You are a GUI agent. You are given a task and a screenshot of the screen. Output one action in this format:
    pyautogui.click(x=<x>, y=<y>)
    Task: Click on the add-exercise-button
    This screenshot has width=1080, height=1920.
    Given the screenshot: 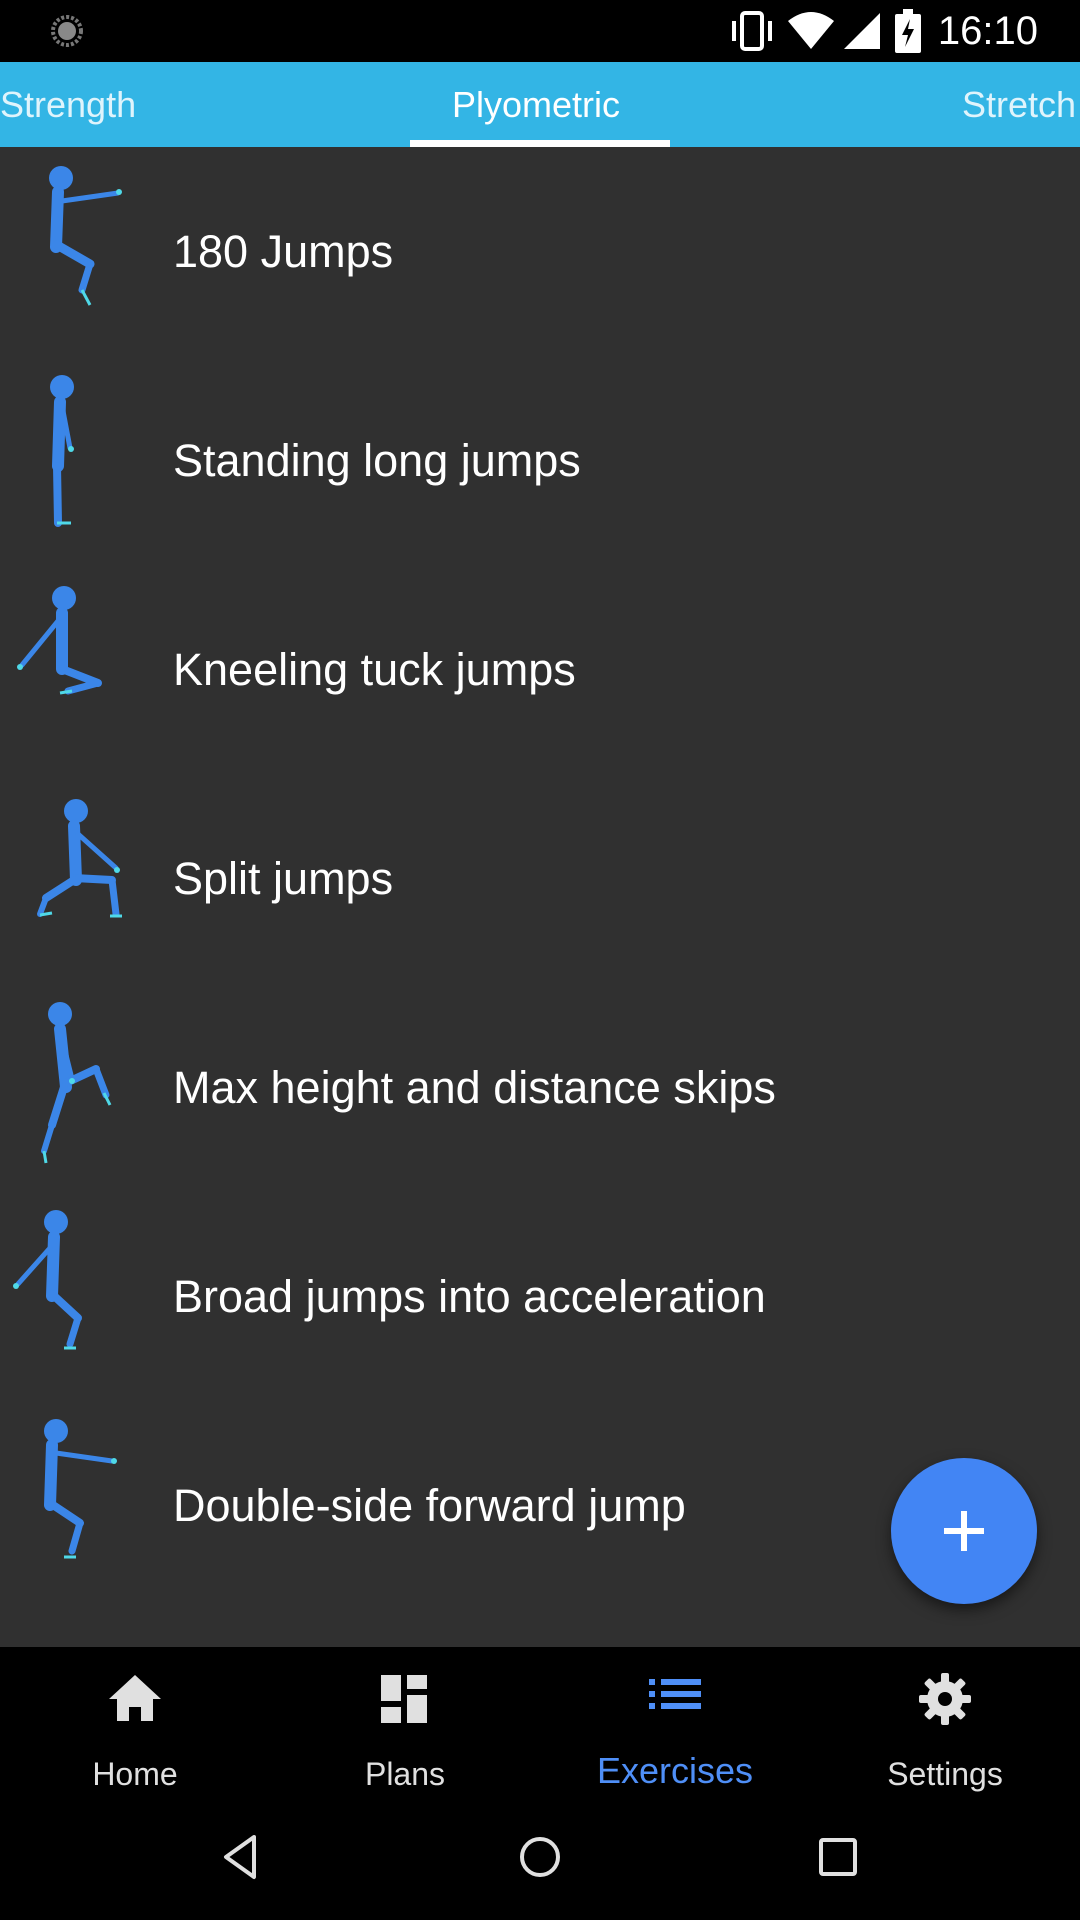 What is the action you would take?
    pyautogui.click(x=964, y=1531)
    